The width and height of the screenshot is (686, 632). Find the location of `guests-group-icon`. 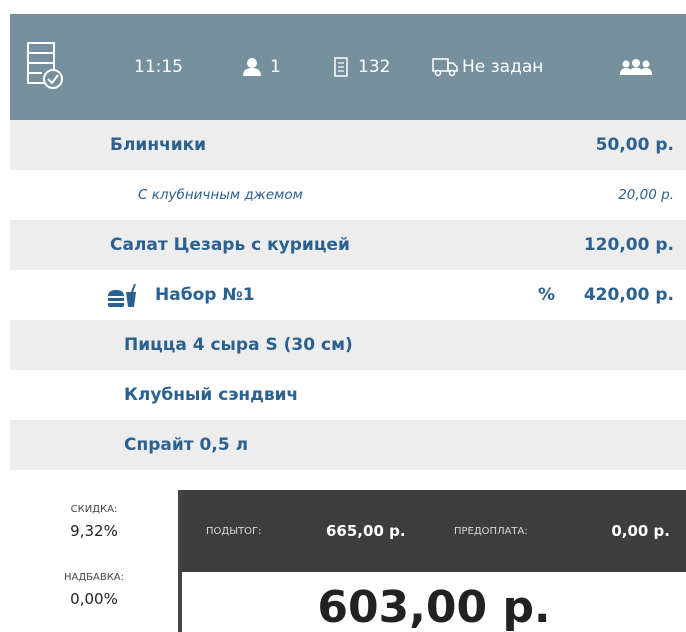

guests-group-icon is located at coordinates (636, 67).